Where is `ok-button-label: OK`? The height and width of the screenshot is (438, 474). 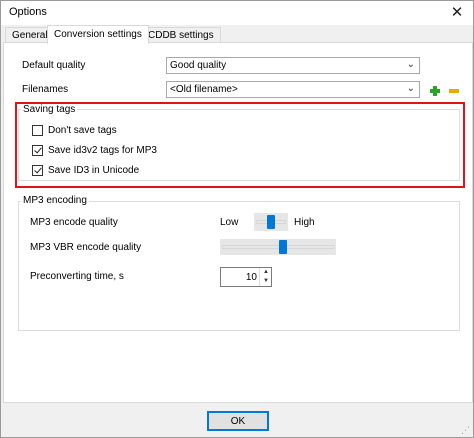 ok-button-label: OK is located at coordinates (238, 421).